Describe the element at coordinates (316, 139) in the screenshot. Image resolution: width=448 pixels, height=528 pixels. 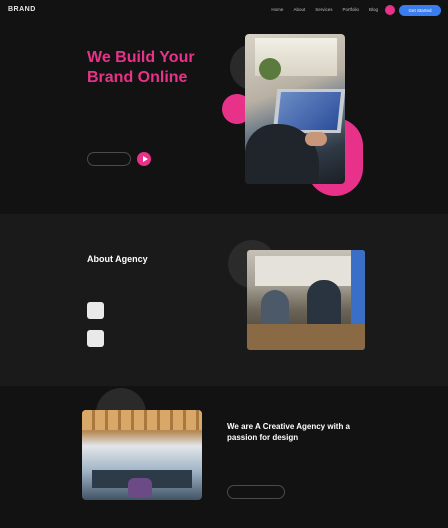
I see `photo-hand` at that location.